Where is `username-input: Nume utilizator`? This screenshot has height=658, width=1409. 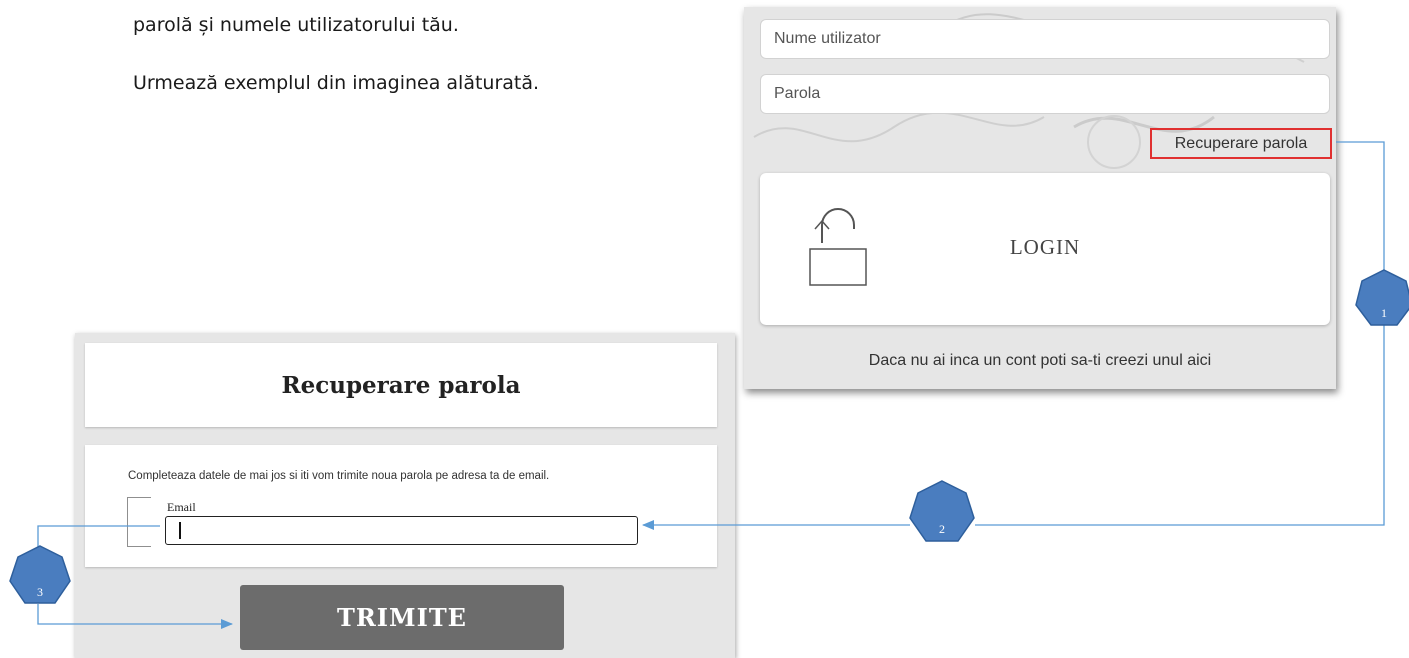 username-input: Nume utilizator is located at coordinates (1045, 39).